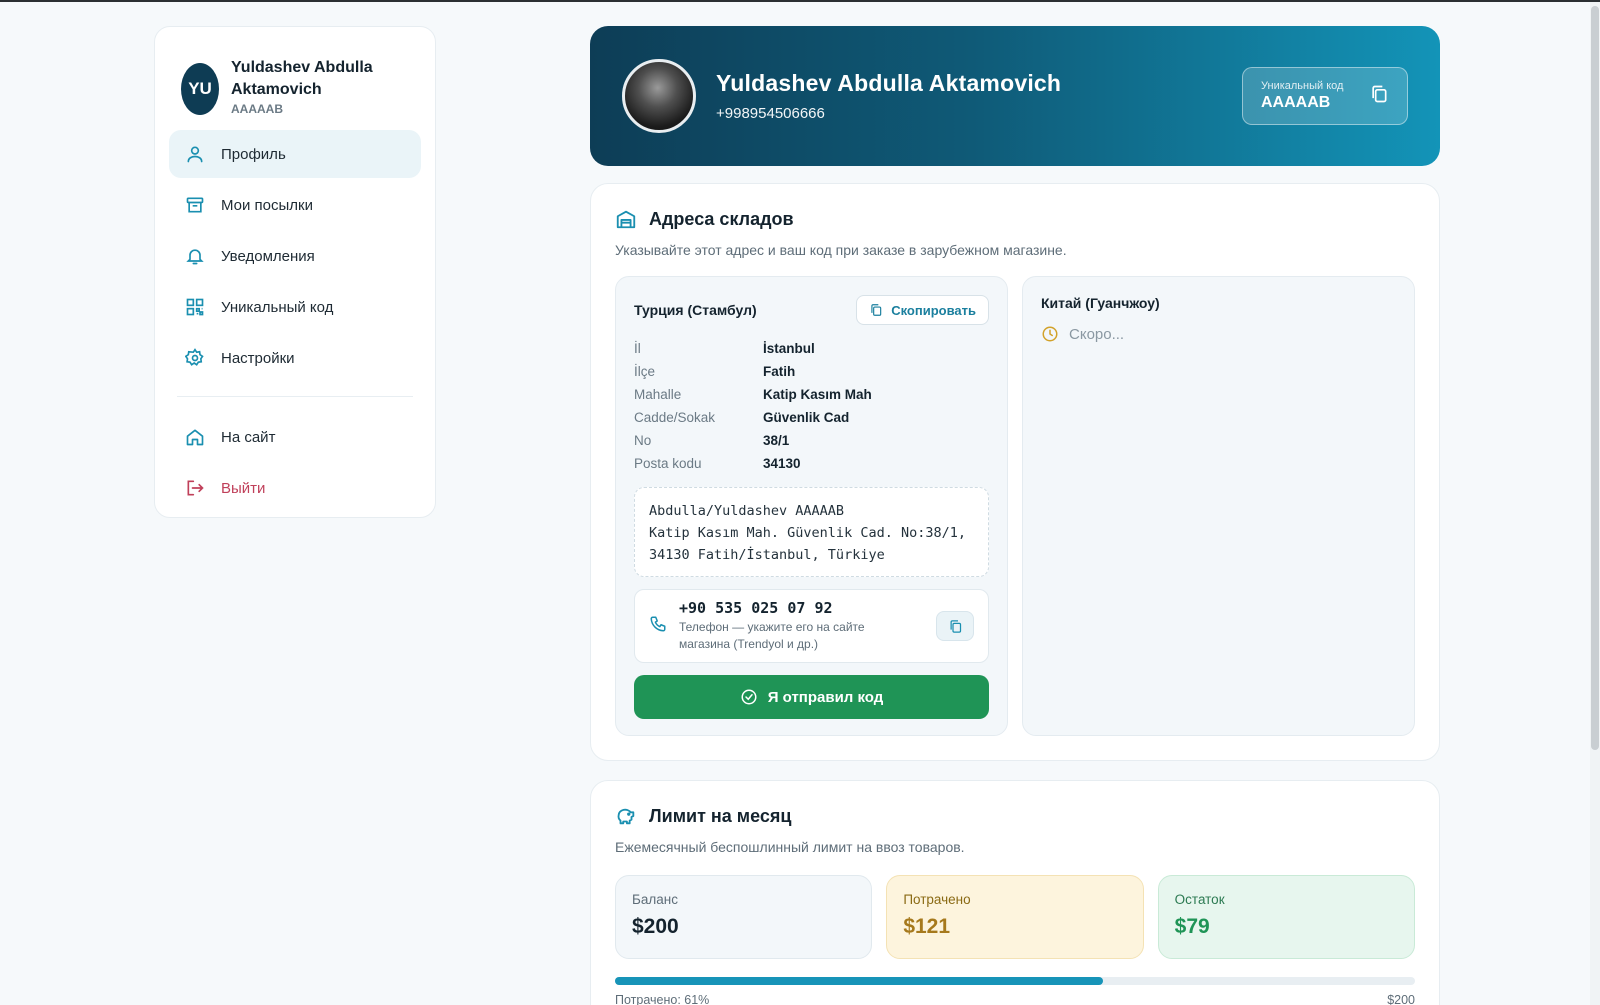  What do you see at coordinates (295, 437) in the screenshot?
I see `sidebar-item-site: На сайт` at bounding box center [295, 437].